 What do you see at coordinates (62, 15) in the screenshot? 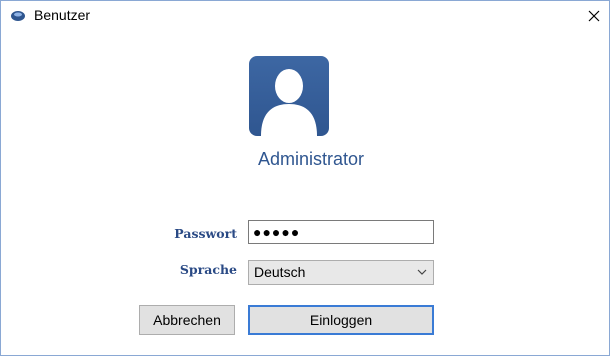
I see `window-title: Benutzer` at bounding box center [62, 15].